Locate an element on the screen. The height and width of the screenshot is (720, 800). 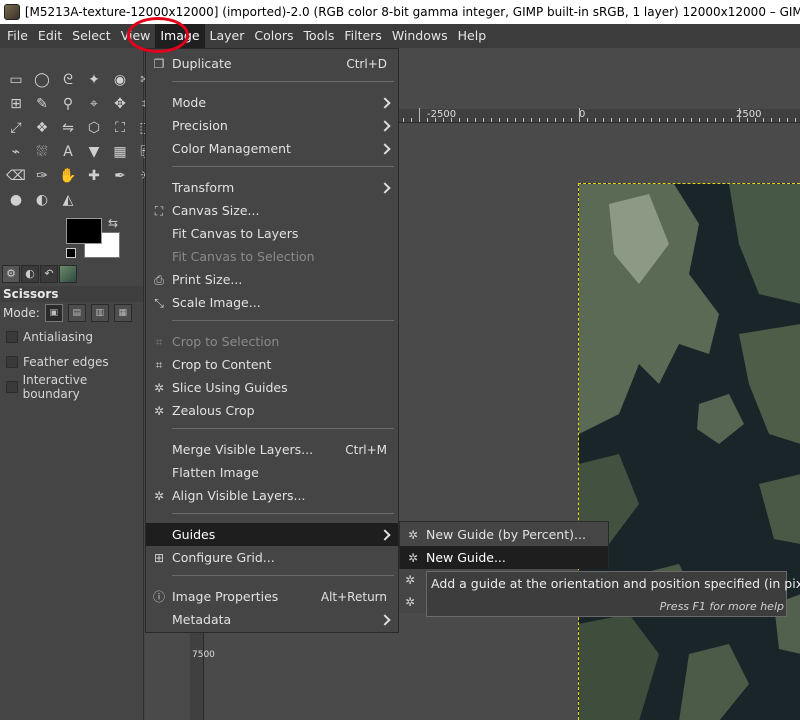
menu-file: File is located at coordinates (17, 36).